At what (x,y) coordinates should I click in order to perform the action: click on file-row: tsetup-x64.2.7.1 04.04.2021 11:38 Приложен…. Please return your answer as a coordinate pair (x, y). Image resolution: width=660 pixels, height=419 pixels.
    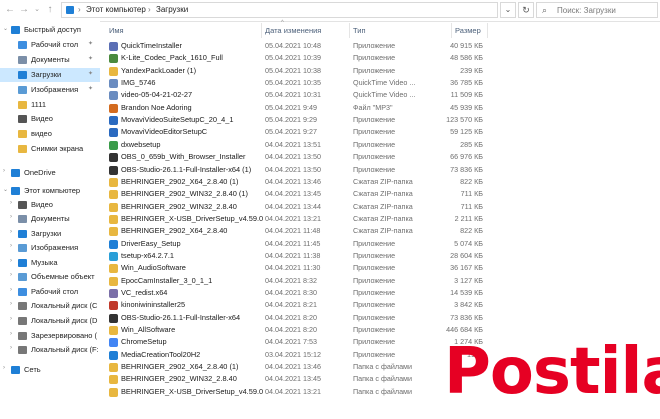
    Looking at the image, I should click on (345, 256).